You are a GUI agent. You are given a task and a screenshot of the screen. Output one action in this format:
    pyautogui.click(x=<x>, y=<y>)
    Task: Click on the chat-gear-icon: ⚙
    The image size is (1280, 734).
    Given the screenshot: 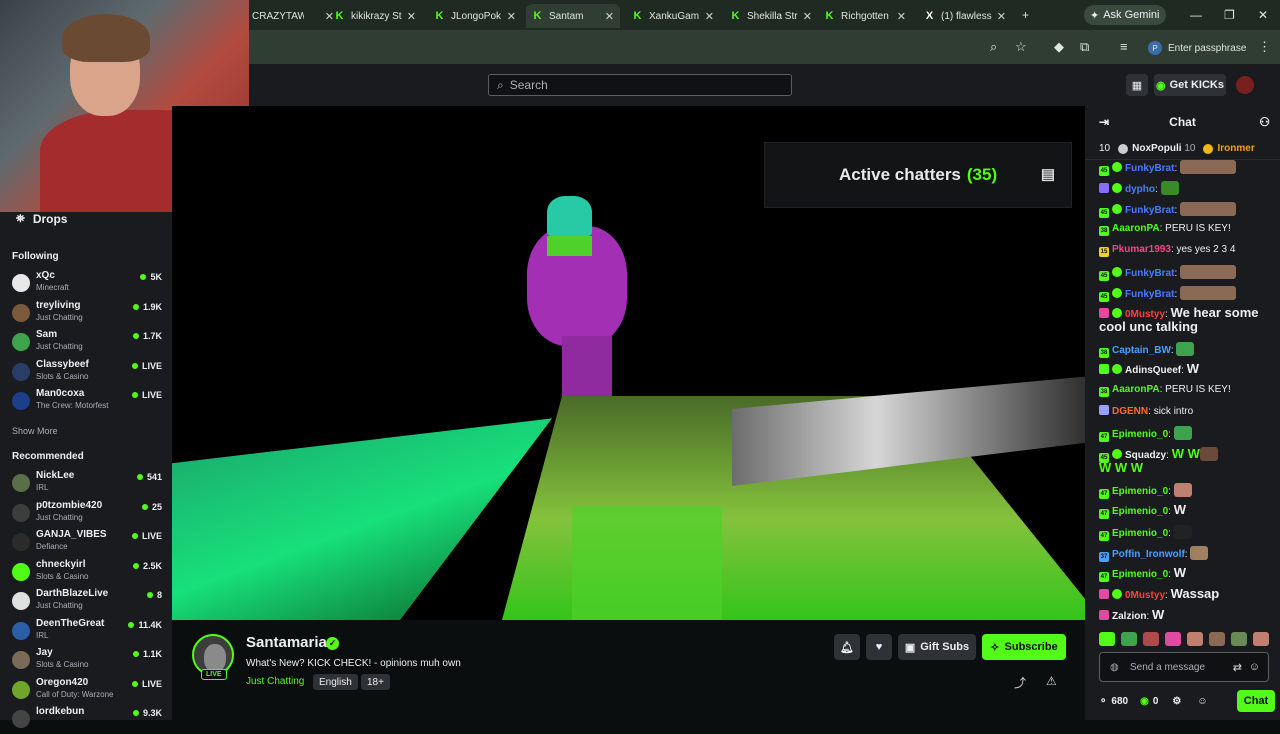 What is the action you would take?
    pyautogui.click(x=1176, y=701)
    